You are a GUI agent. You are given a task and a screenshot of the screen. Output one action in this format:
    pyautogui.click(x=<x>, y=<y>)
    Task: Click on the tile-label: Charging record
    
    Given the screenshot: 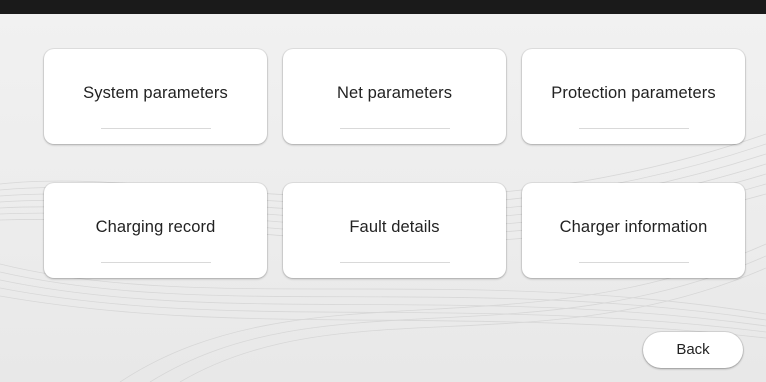 What is the action you would take?
    pyautogui.click(x=155, y=227)
    